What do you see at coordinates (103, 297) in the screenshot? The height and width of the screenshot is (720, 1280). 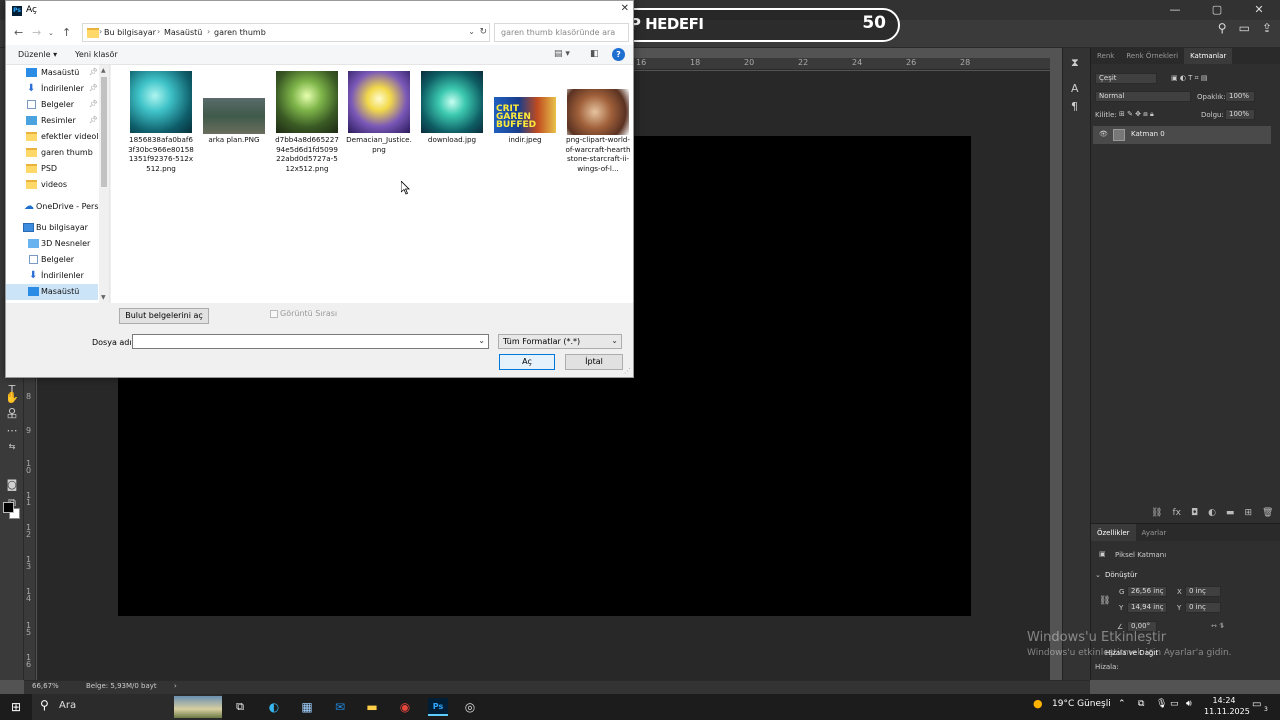 I see `chevron-down-icon: ▼` at bounding box center [103, 297].